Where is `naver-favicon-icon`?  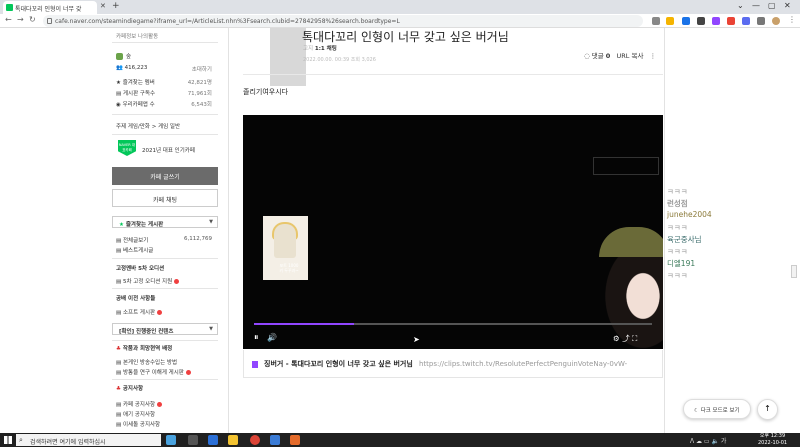 naver-favicon-icon is located at coordinates (9, 7).